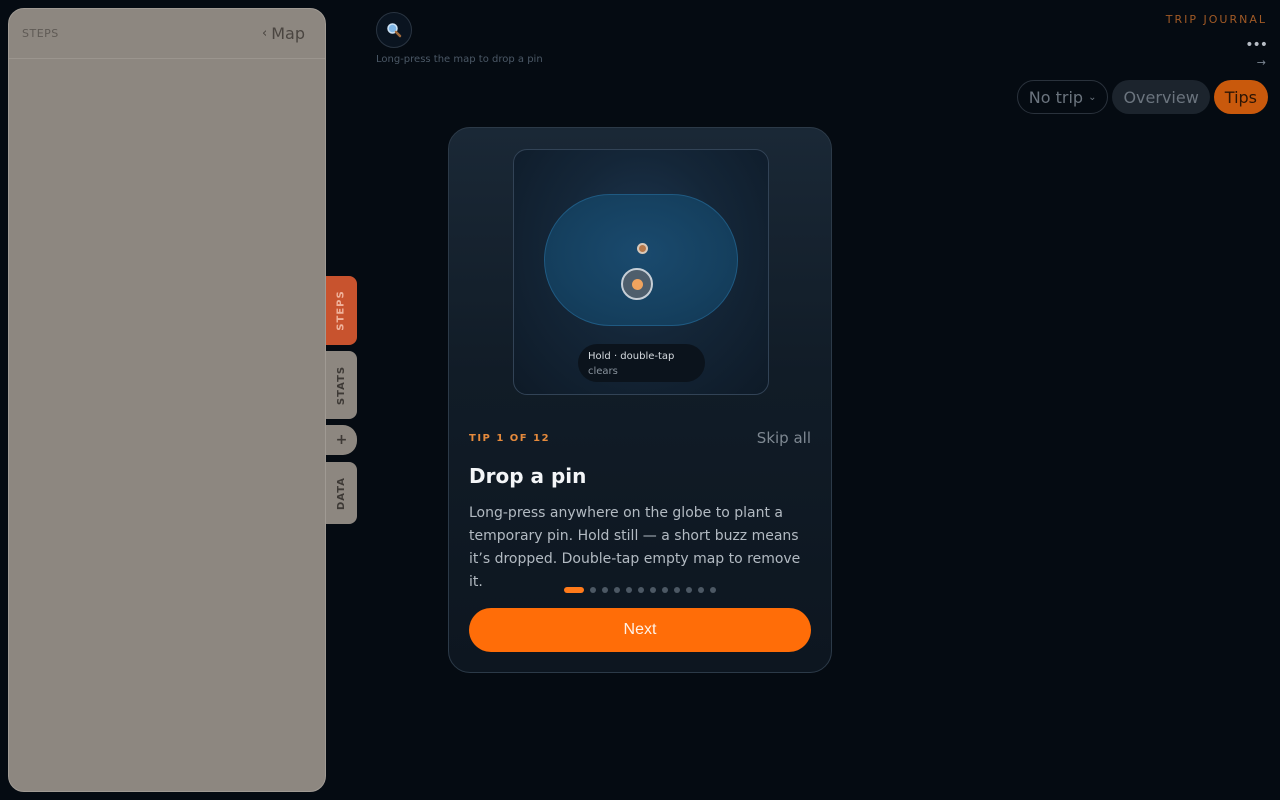  What do you see at coordinates (528, 476) in the screenshot?
I see `tip-title: Drop a pin` at bounding box center [528, 476].